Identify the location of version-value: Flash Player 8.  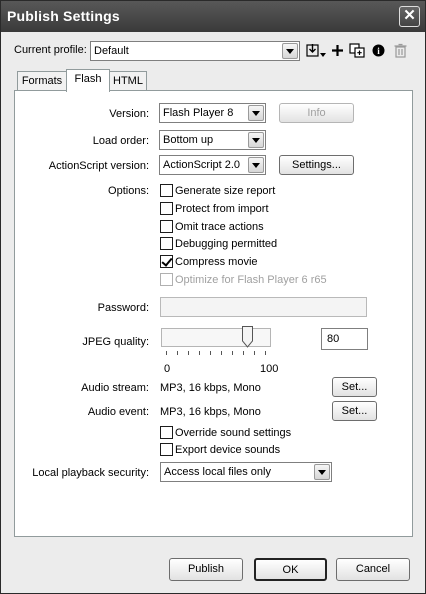
(198, 113).